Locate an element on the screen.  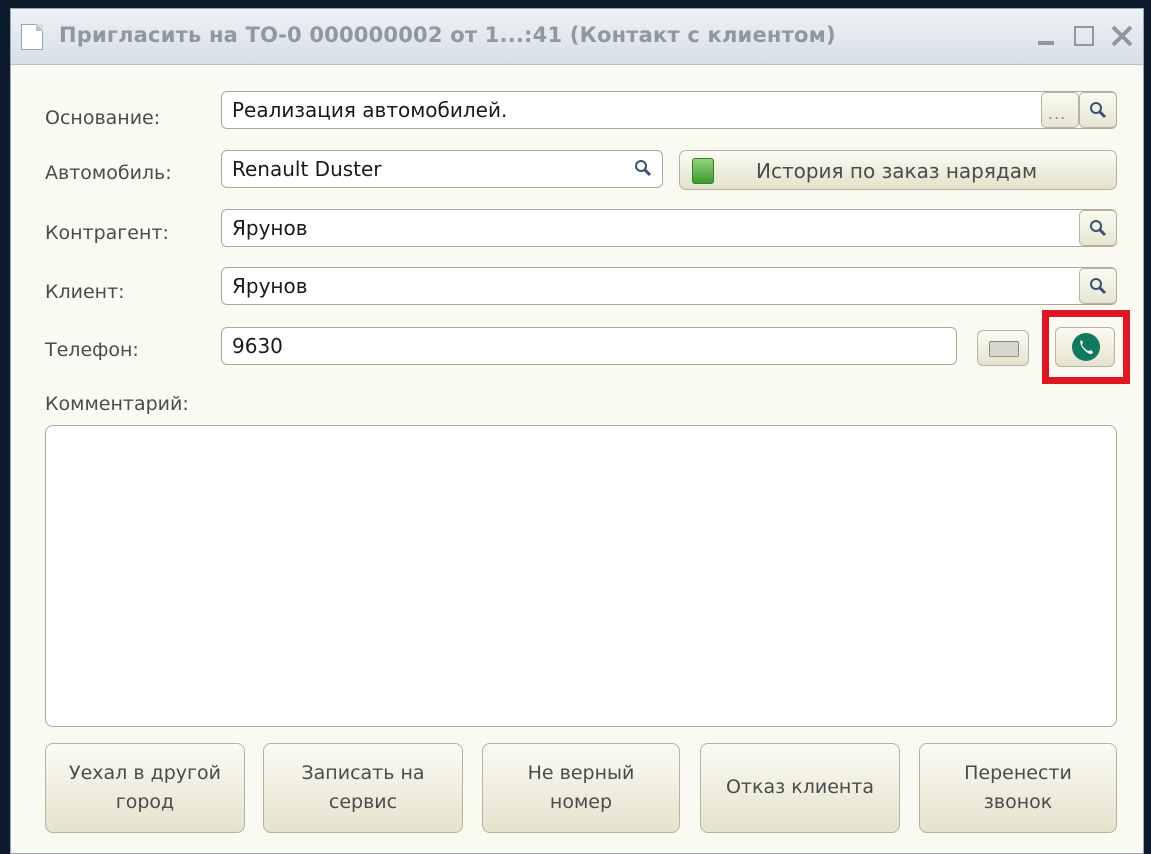
basis-label: Основание: is located at coordinates (103, 118).